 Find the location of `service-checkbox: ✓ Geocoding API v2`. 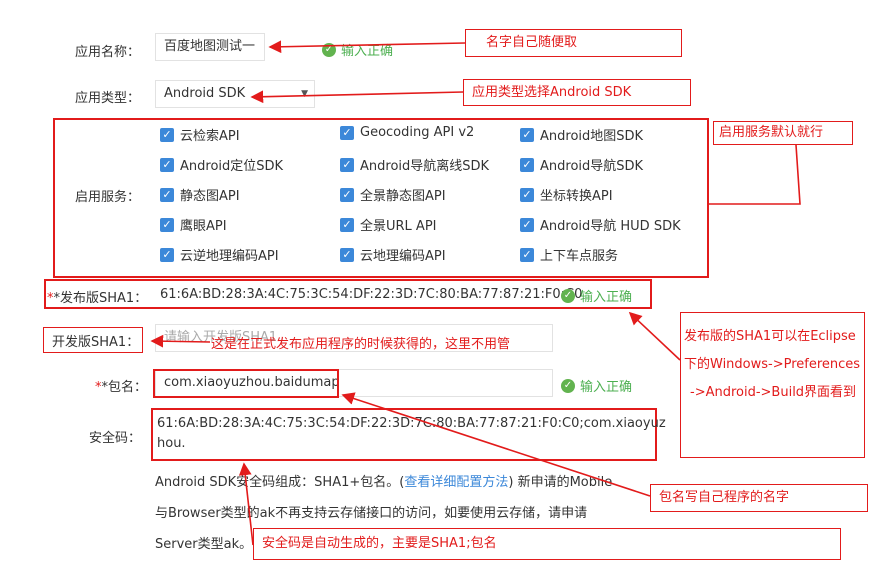

service-checkbox: ✓ Geocoding API v2 is located at coordinates (407, 132).